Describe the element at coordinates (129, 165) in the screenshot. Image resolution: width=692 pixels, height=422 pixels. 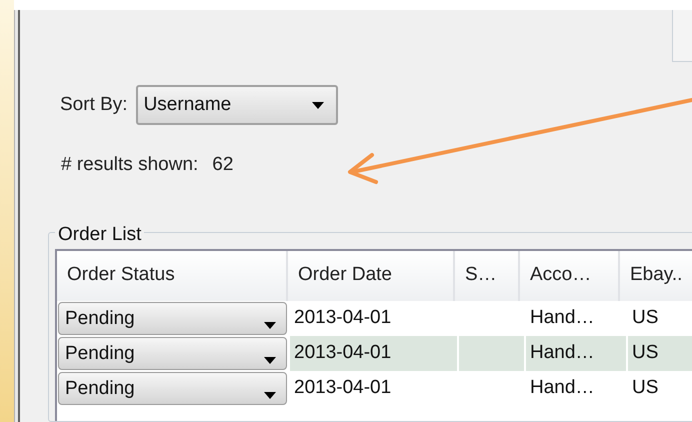
I see `results-label: # results shown:` at that location.